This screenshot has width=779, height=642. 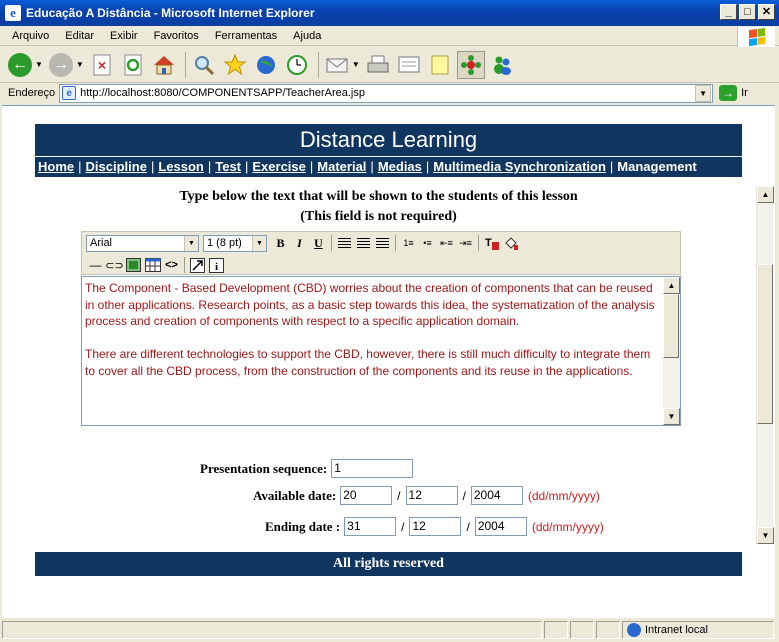 I want to click on maximize-button: □, so click(x=747, y=12).